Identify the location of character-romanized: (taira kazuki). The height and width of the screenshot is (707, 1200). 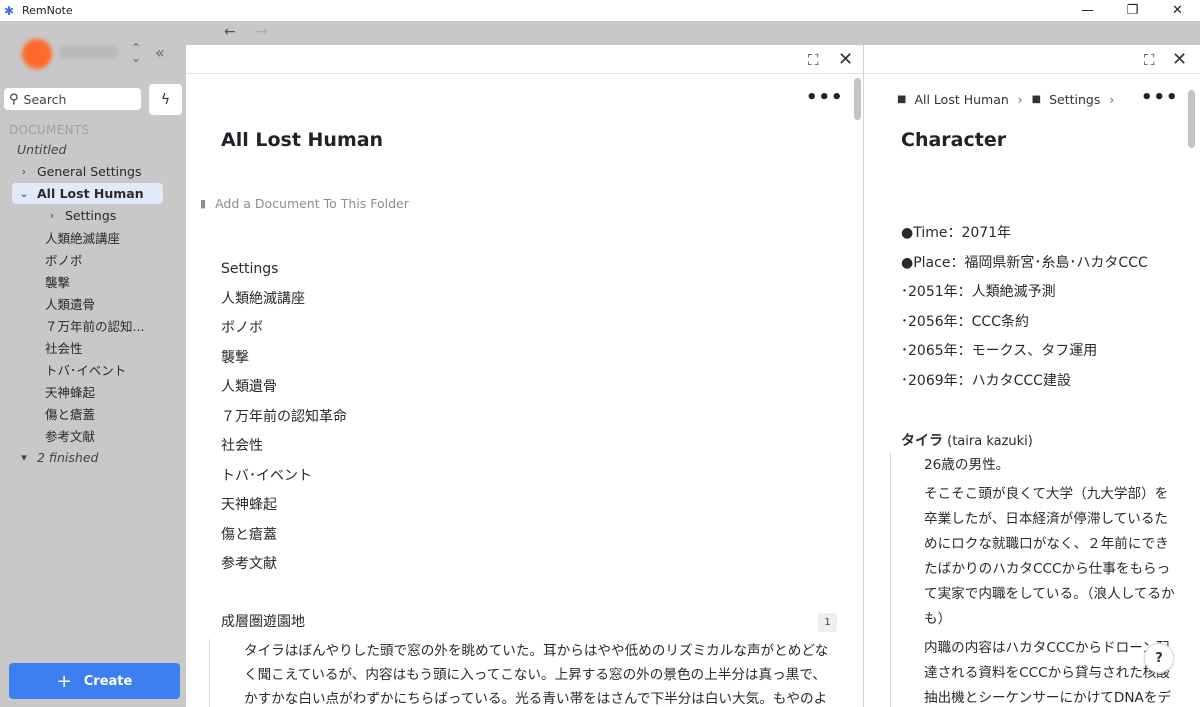
(988, 441).